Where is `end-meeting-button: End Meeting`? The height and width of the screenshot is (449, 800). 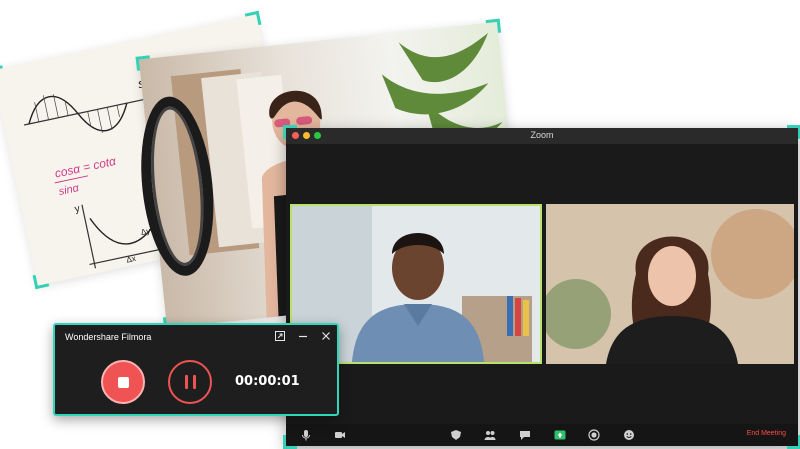
end-meeting-button: End Meeting is located at coordinates (766, 433).